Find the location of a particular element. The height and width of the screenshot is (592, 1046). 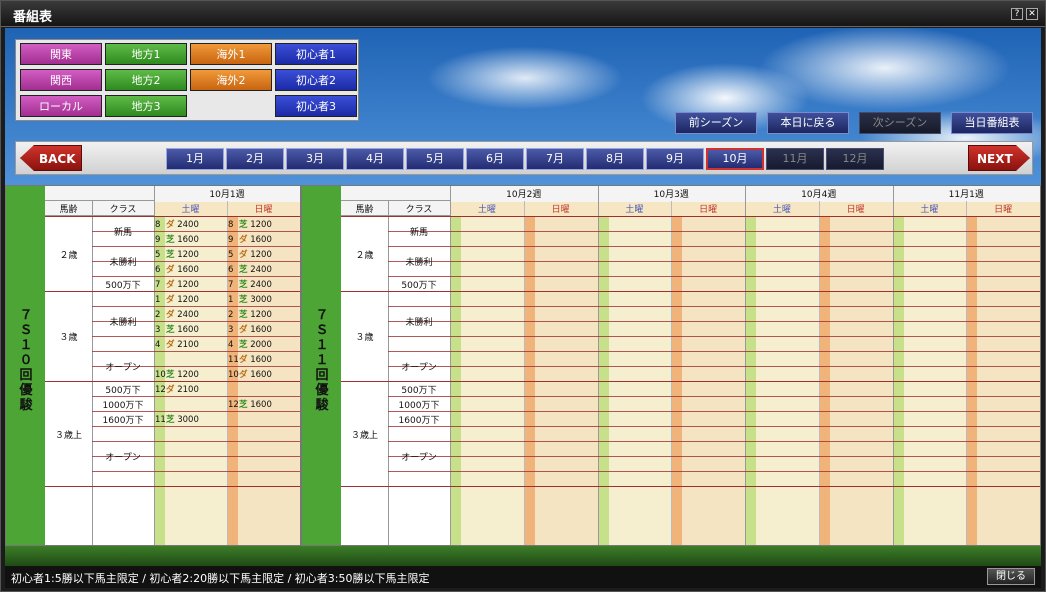

race-entry: 2ダ 2400 is located at coordinates (177, 314).